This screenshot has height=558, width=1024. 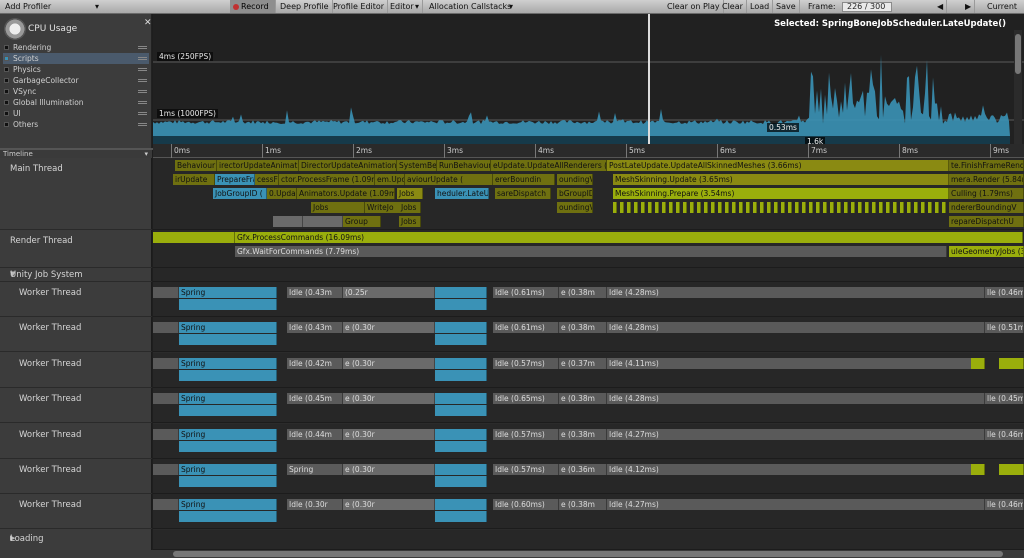 What do you see at coordinates (575, 179) in the screenshot?
I see `main-sample: oundingV` at bounding box center [575, 179].